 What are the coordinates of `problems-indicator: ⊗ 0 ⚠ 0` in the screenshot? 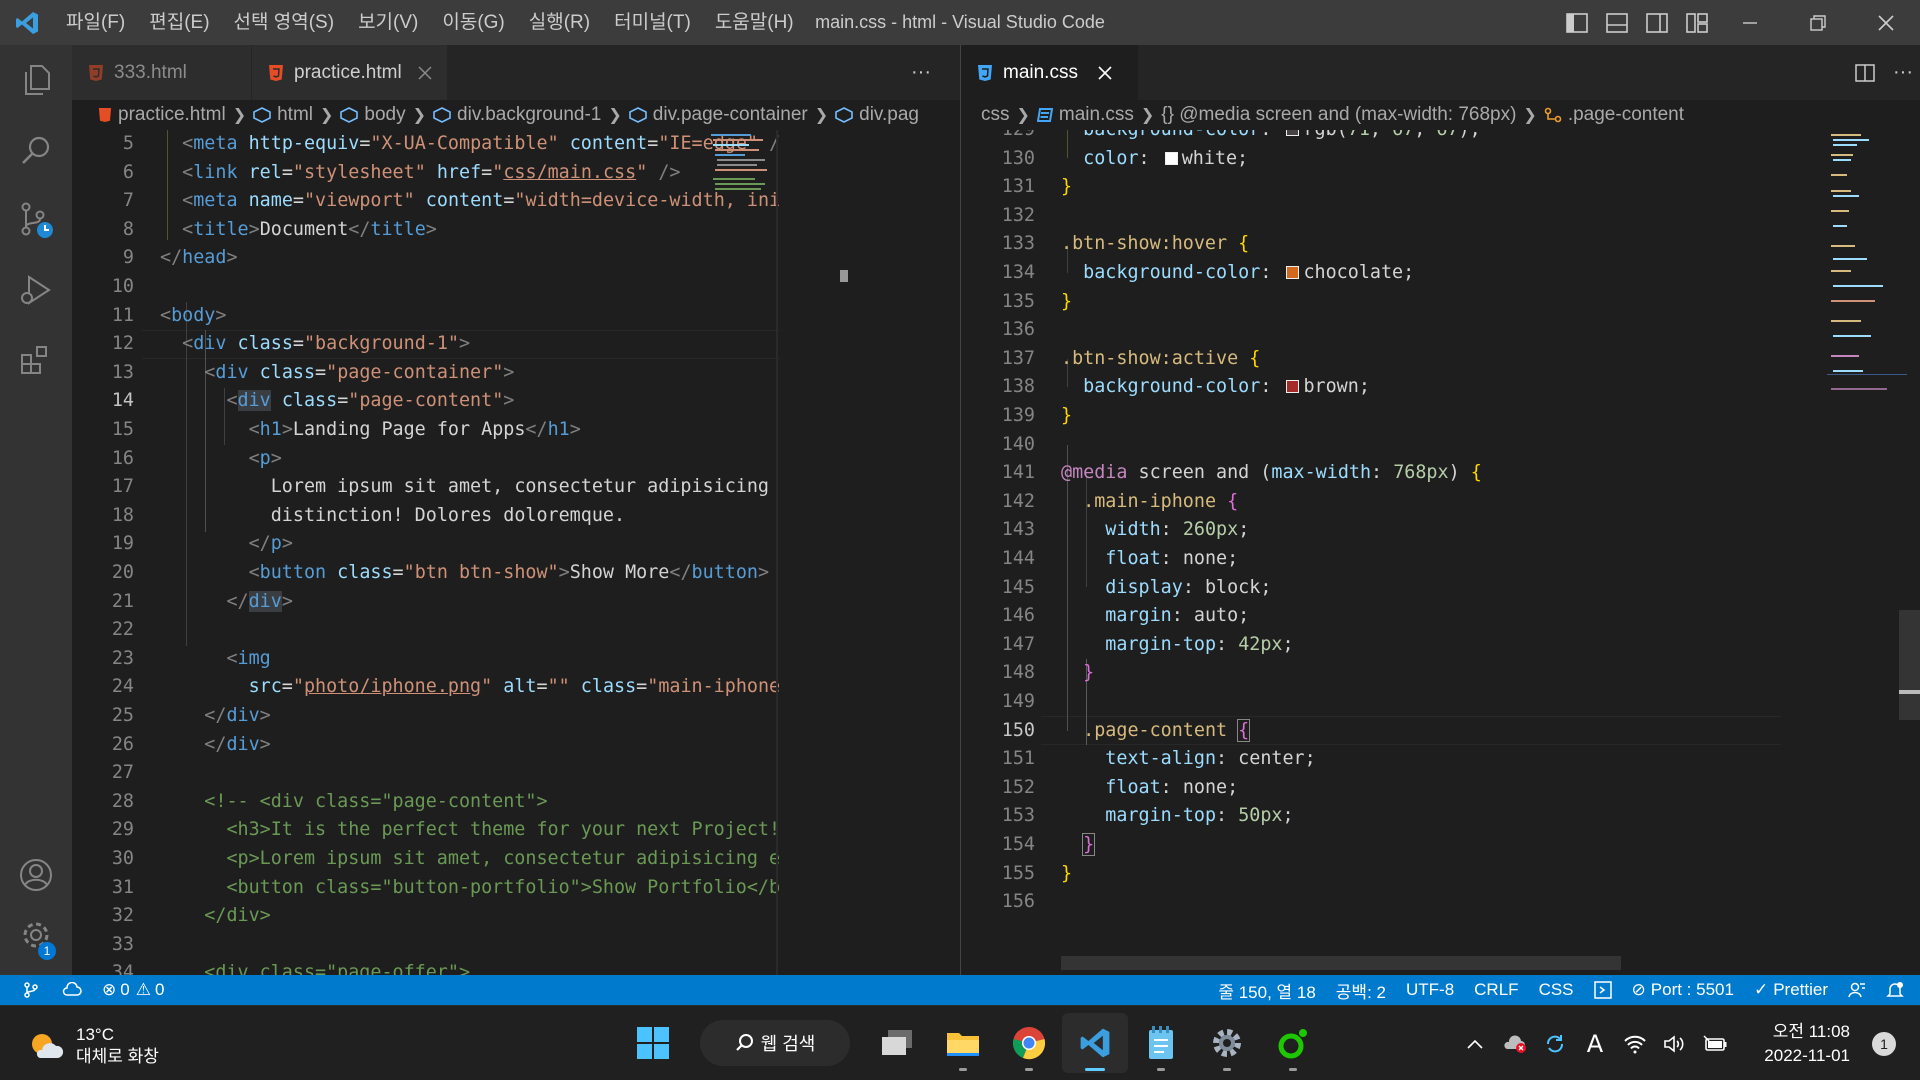 It's located at (133, 990).